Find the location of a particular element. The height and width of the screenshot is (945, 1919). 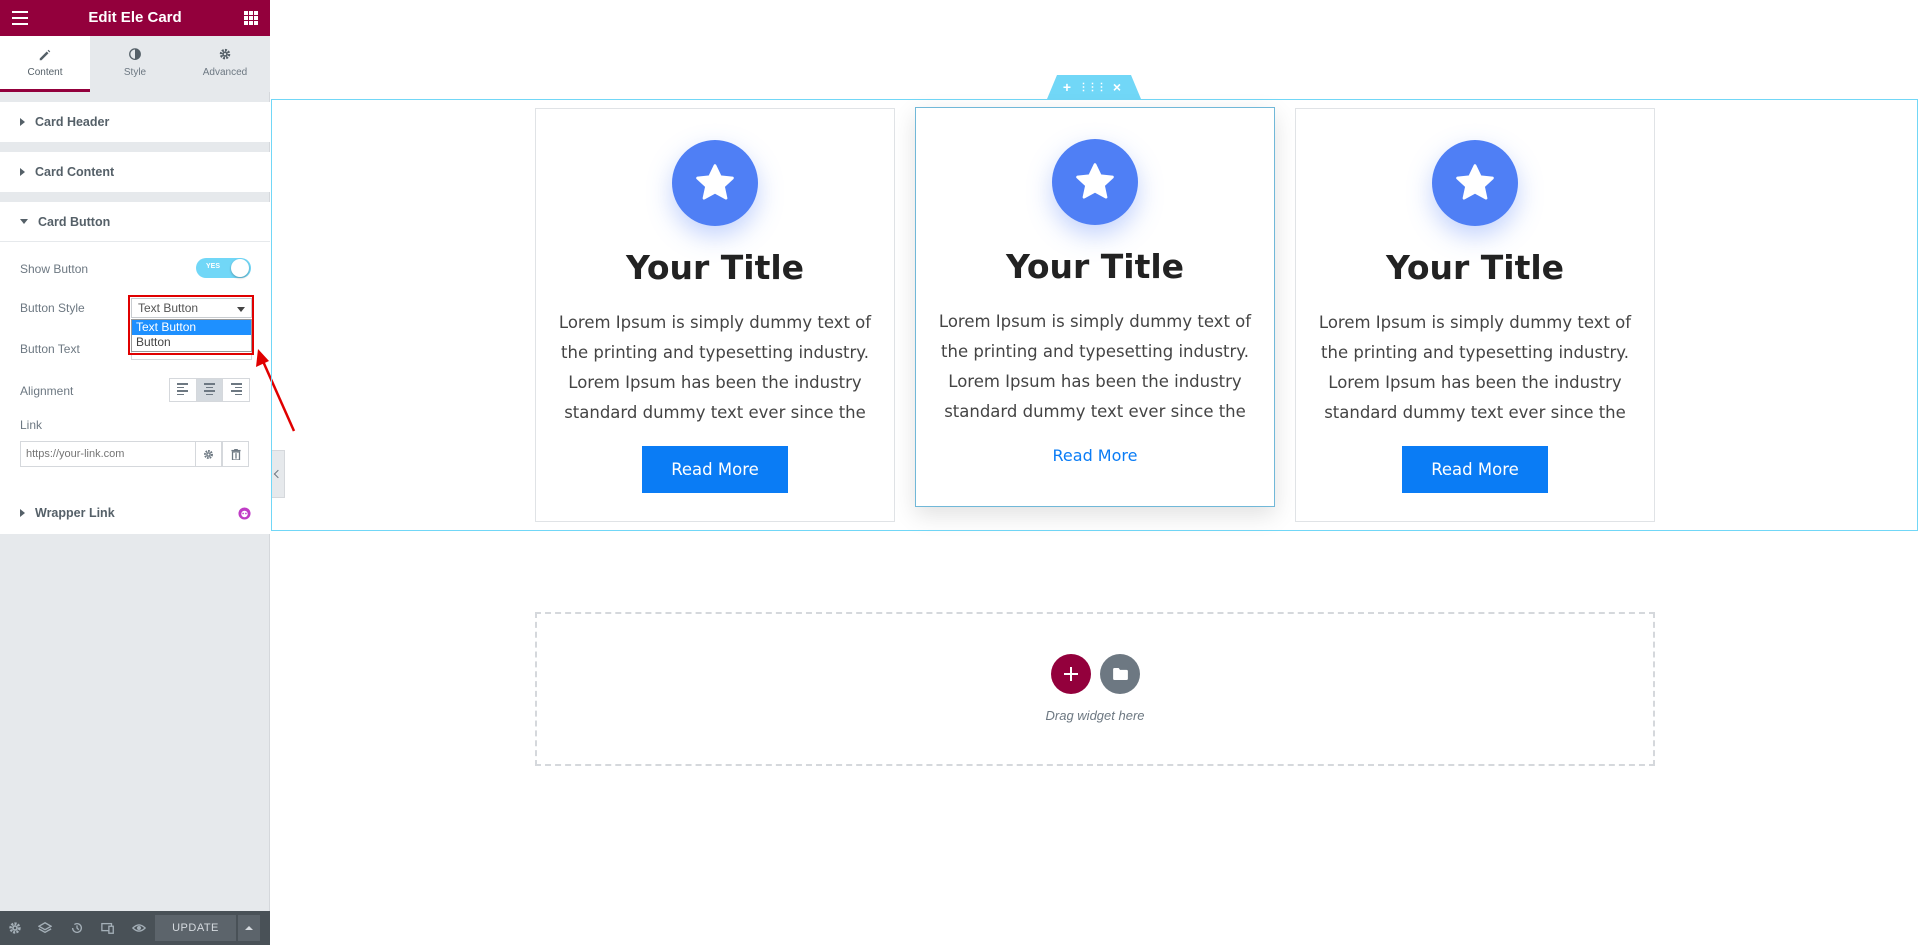

panel-tabs: Content Style Advanced is located at coordinates (135, 64).